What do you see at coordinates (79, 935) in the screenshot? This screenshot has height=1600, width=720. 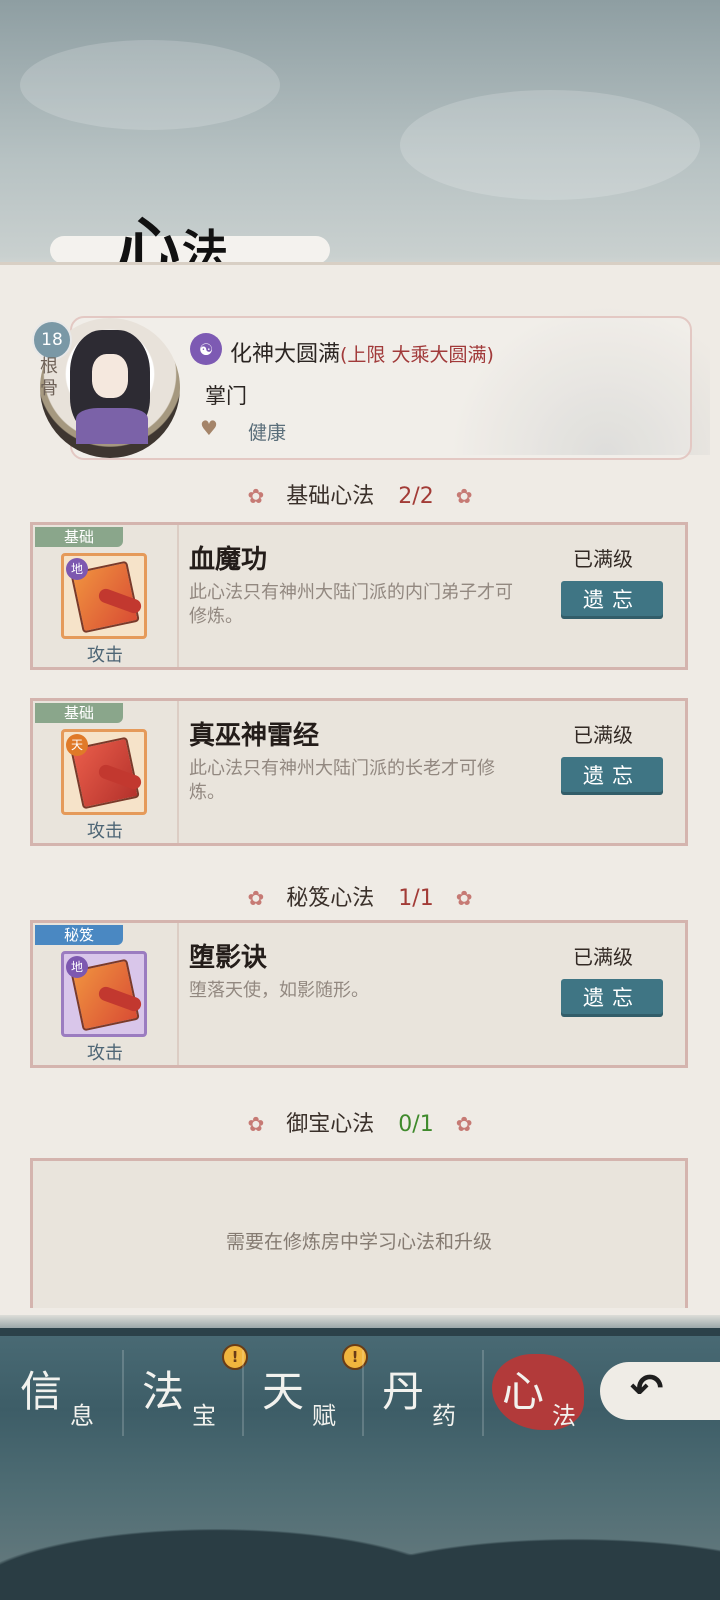 I see `skill-tag: 秘笈` at bounding box center [79, 935].